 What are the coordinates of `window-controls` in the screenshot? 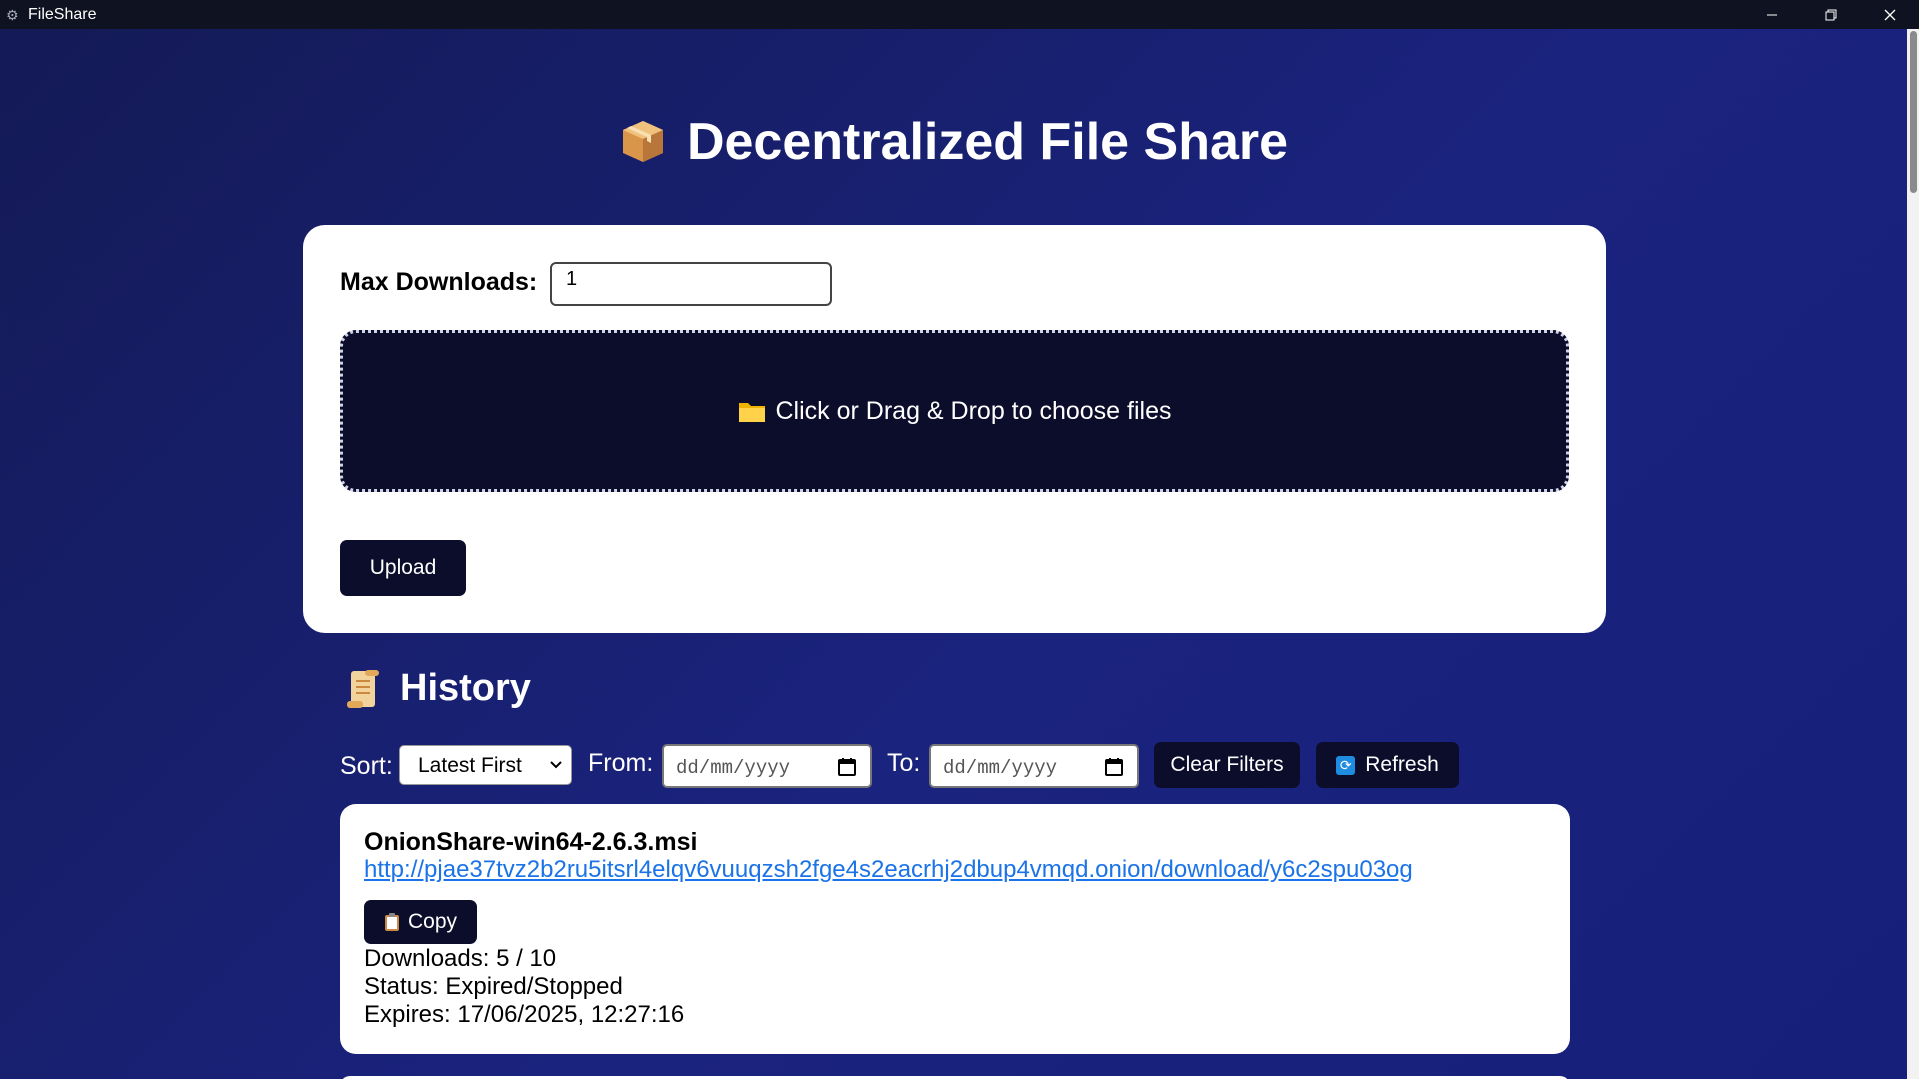 It's located at (1830, 14).